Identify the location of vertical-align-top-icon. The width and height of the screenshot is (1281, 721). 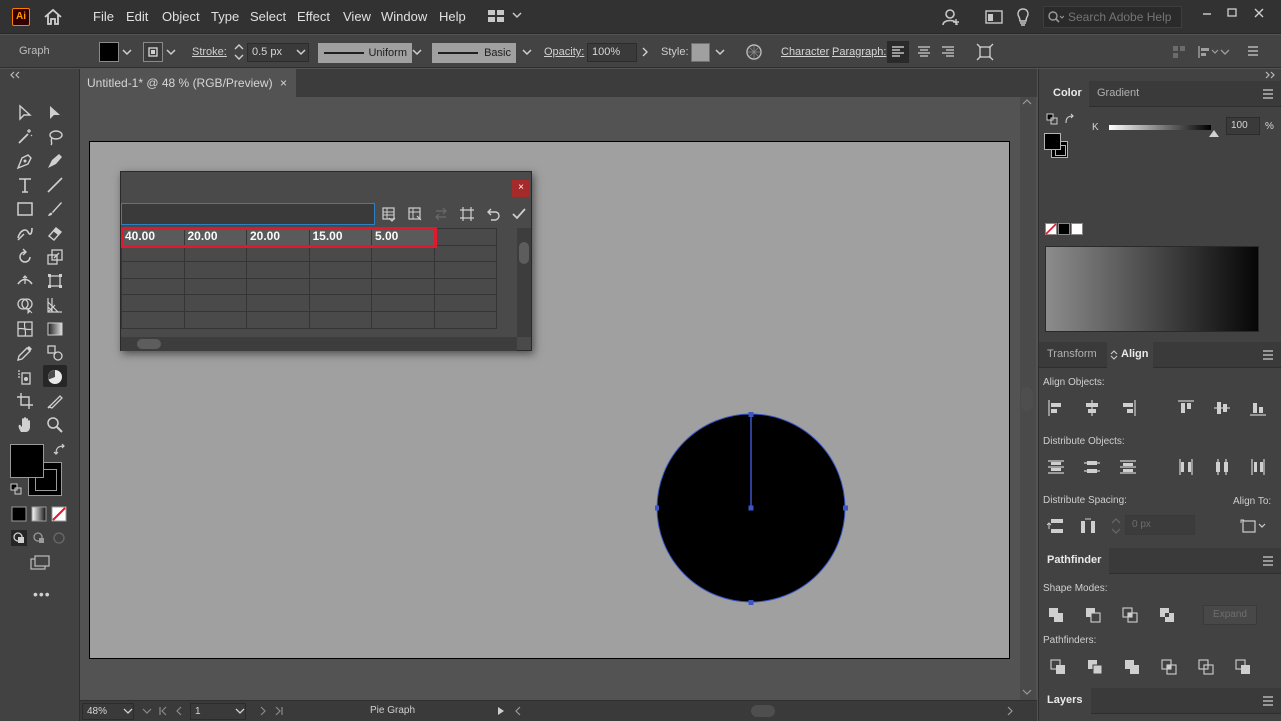
(1186, 408).